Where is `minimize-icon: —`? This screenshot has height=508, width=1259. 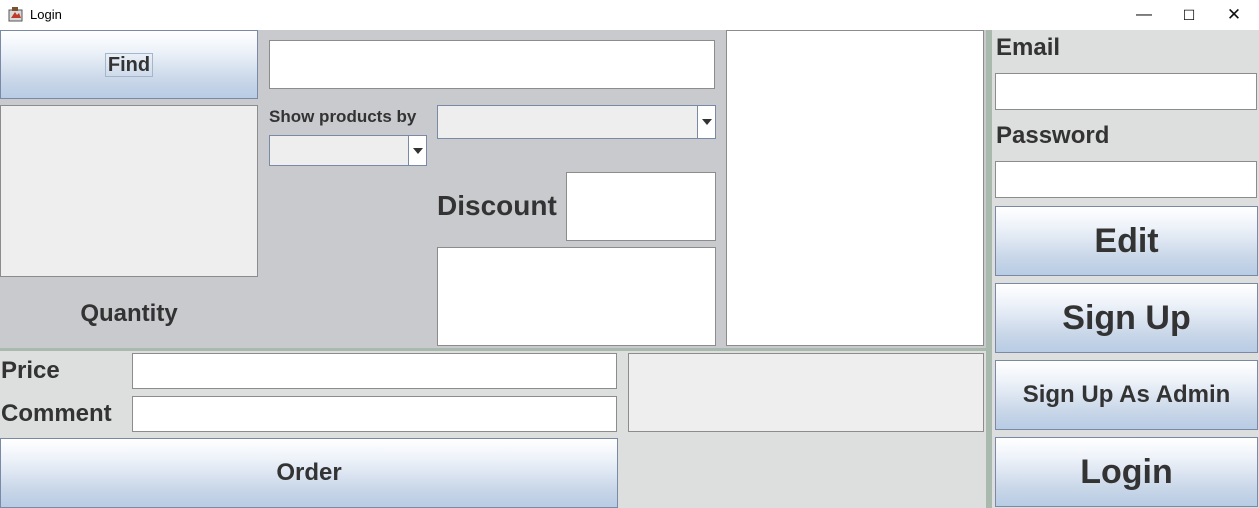 minimize-icon: — is located at coordinates (1144, 15).